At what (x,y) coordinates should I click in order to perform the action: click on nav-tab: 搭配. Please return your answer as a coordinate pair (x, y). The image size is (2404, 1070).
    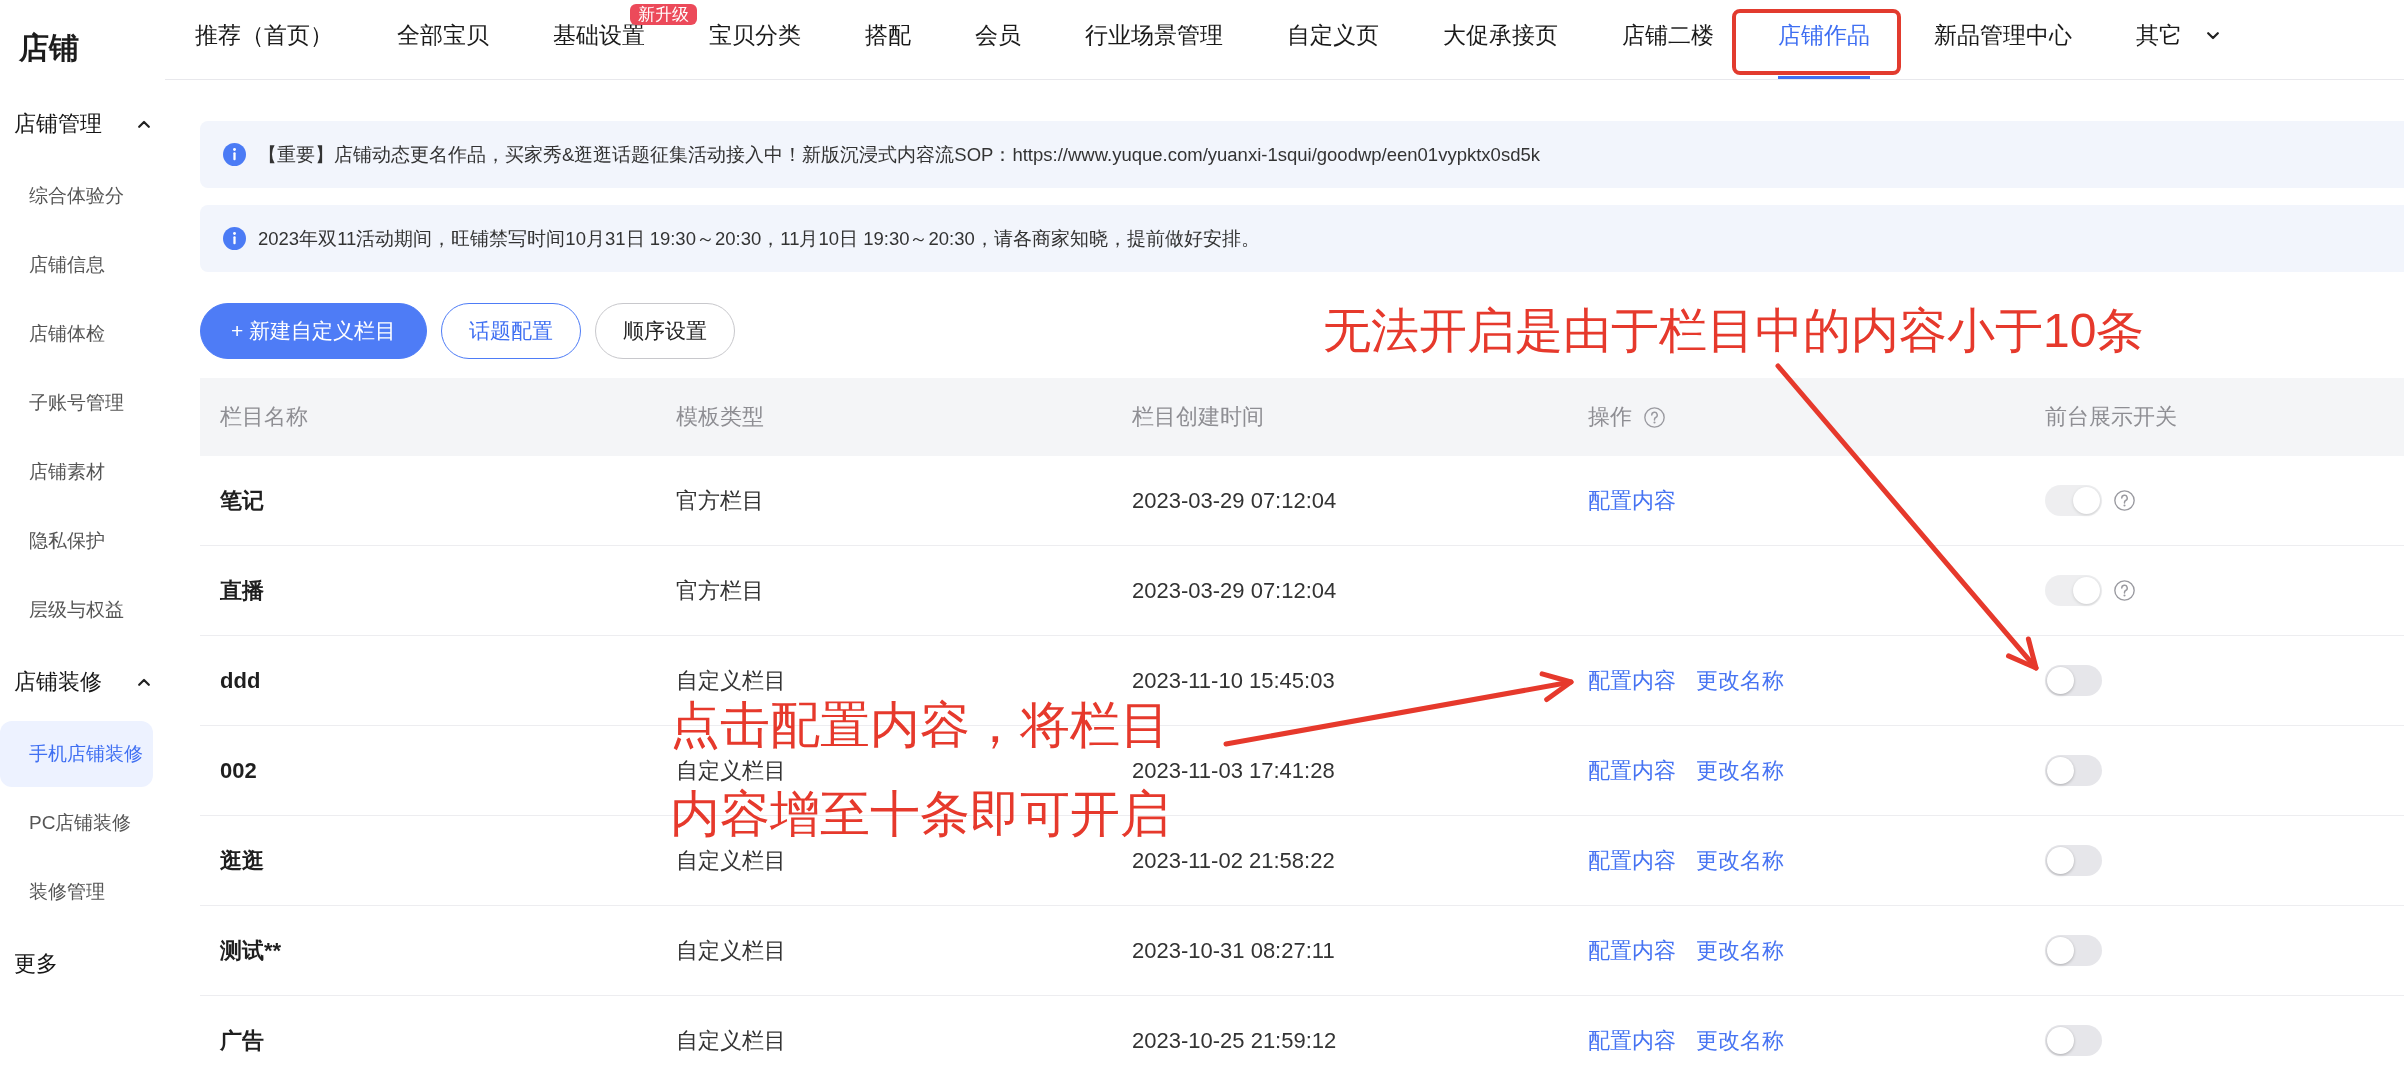
    Looking at the image, I should click on (888, 39).